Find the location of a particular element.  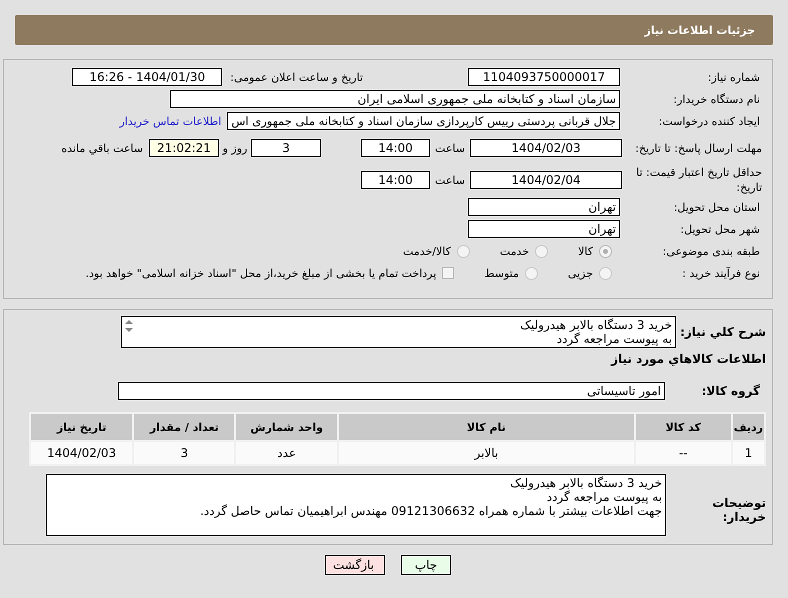

days-label: روز و is located at coordinates (234, 148).